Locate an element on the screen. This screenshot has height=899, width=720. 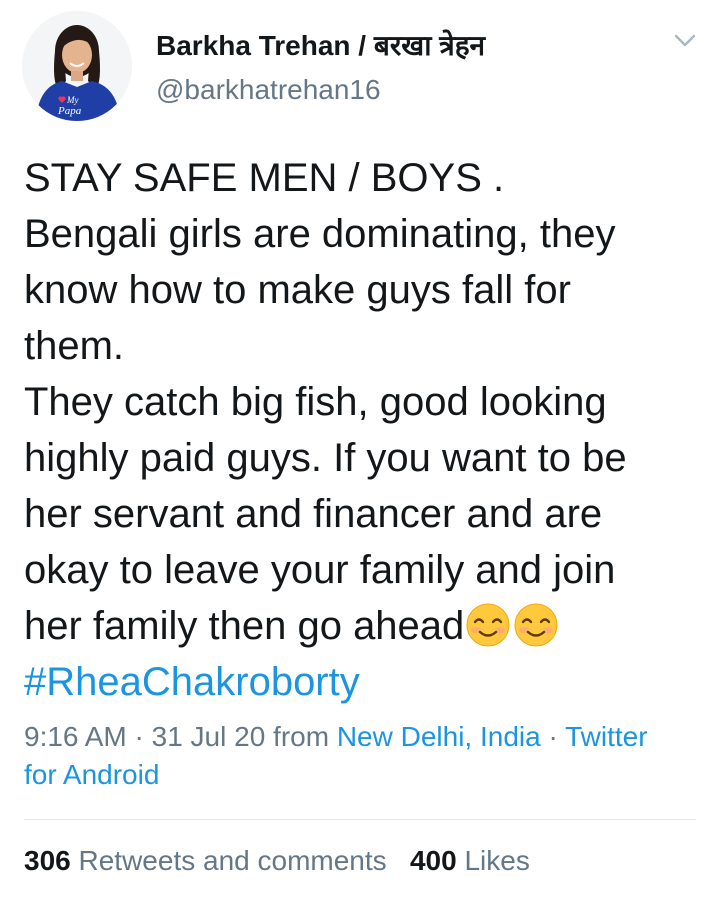
more-options-button is located at coordinates (685, 41).